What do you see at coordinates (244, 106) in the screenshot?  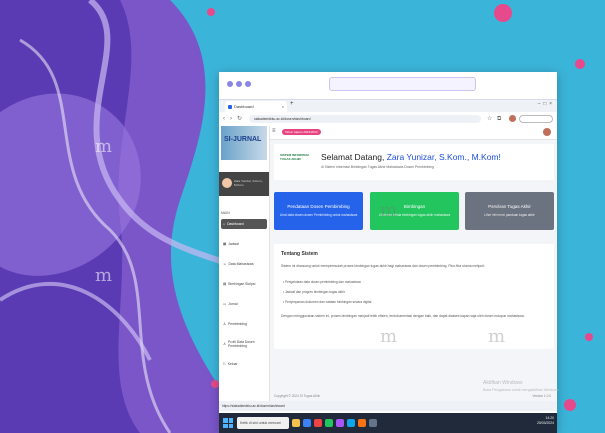 I see `browser-tab-title: Dashboard` at bounding box center [244, 106].